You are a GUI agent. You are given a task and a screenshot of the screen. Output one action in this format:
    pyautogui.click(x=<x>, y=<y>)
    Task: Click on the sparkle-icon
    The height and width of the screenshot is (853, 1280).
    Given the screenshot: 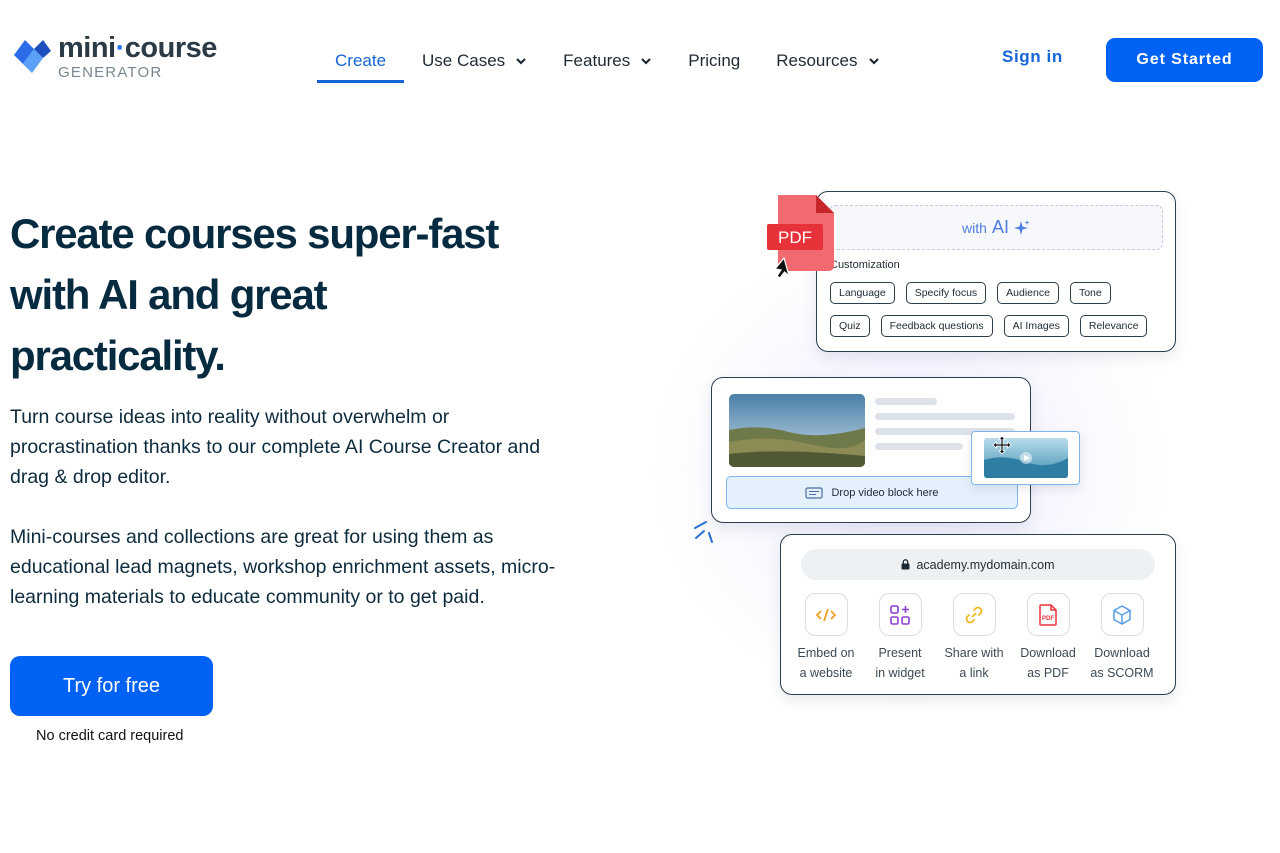 What is the action you would take?
    pyautogui.click(x=1021, y=227)
    